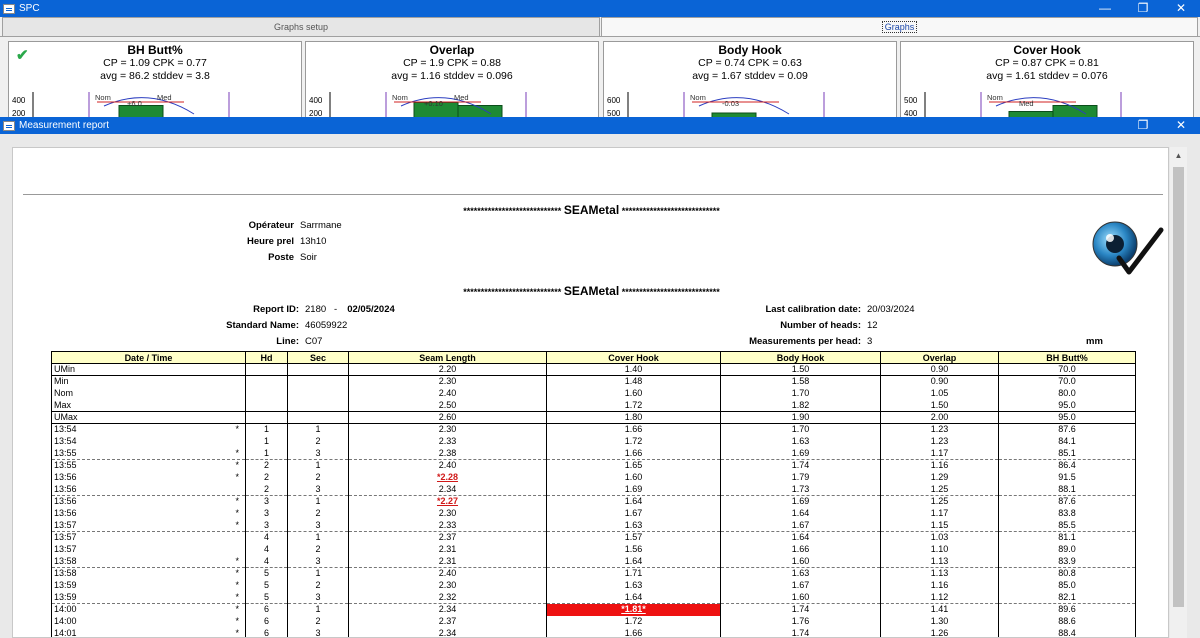 The width and height of the screenshot is (1200, 638). What do you see at coordinates (593, 453) in the screenshot?
I see `table-row: 13:55 * 1 3 2.38 1.66 1.69 1.17 85.1` at bounding box center [593, 453].